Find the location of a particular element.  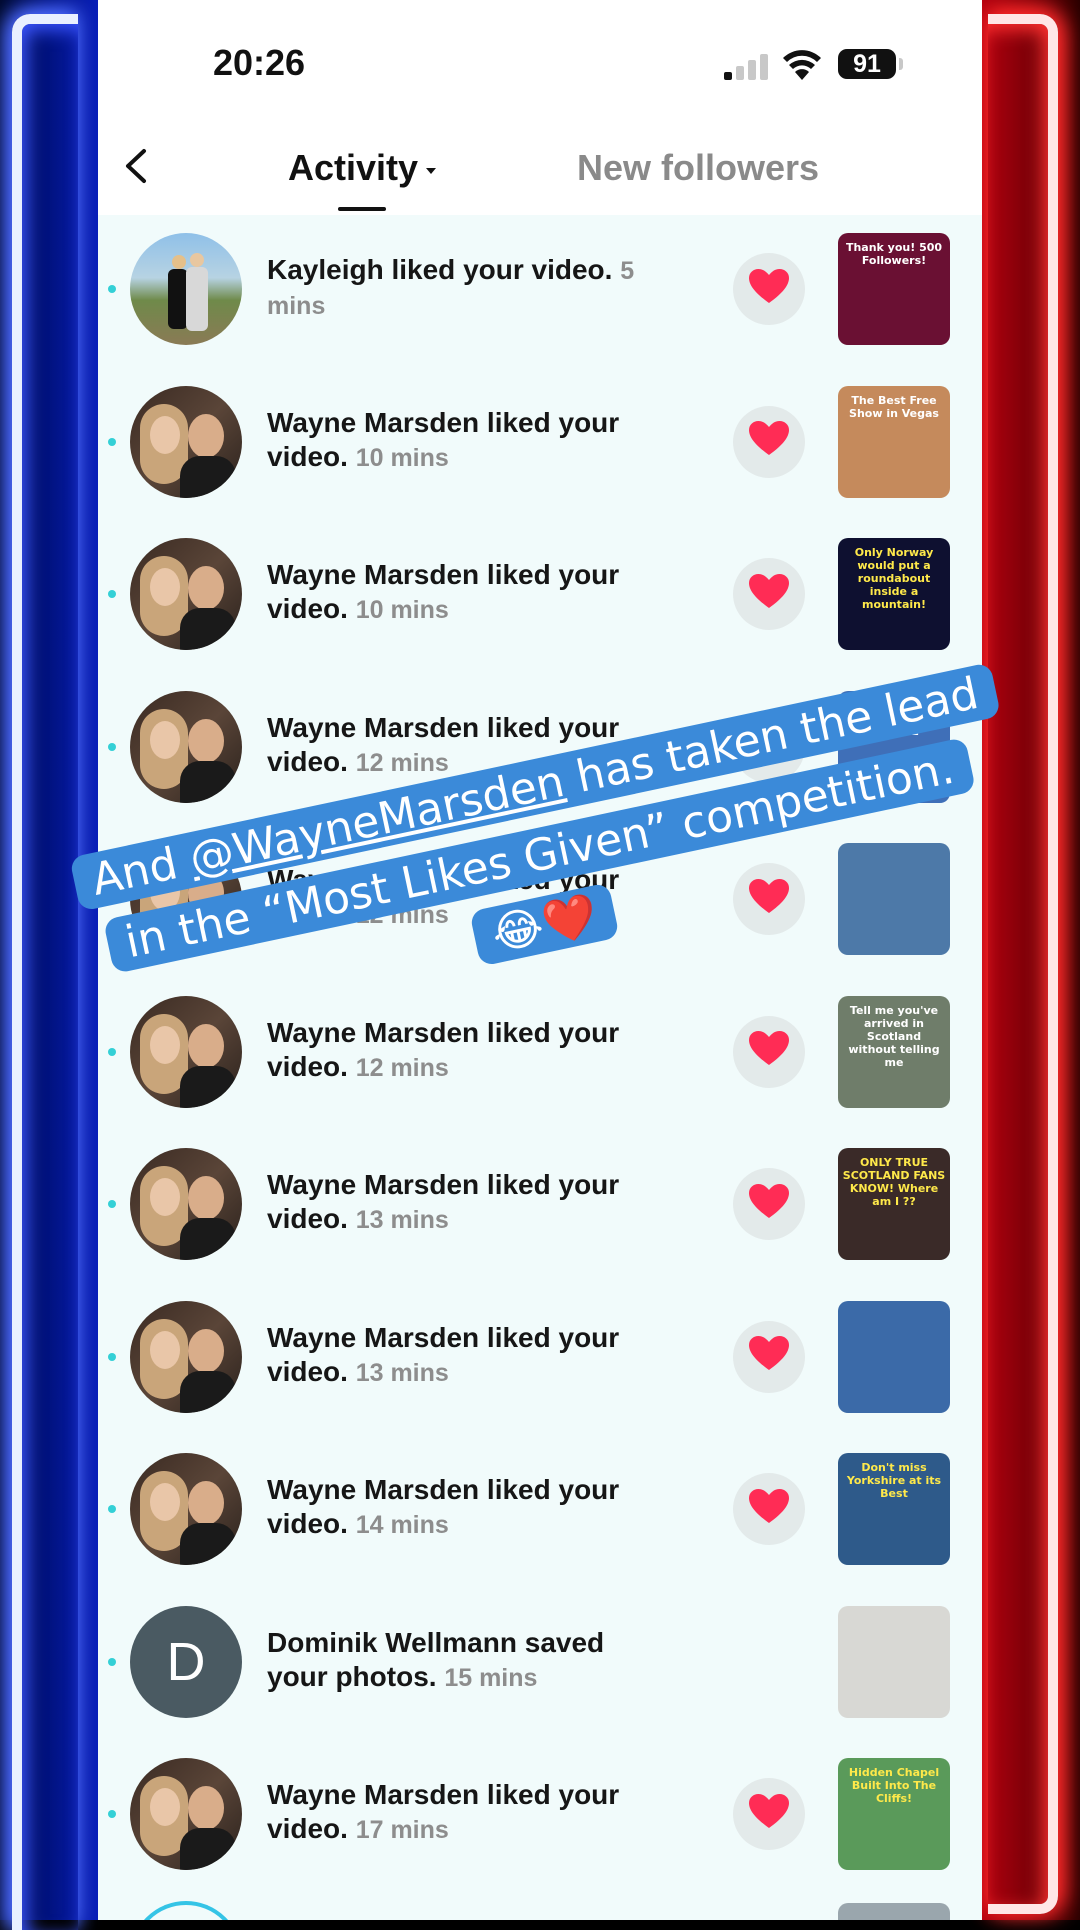

thumbnail-caption: The Best Free Show in Vegas is located at coordinates (894, 406).